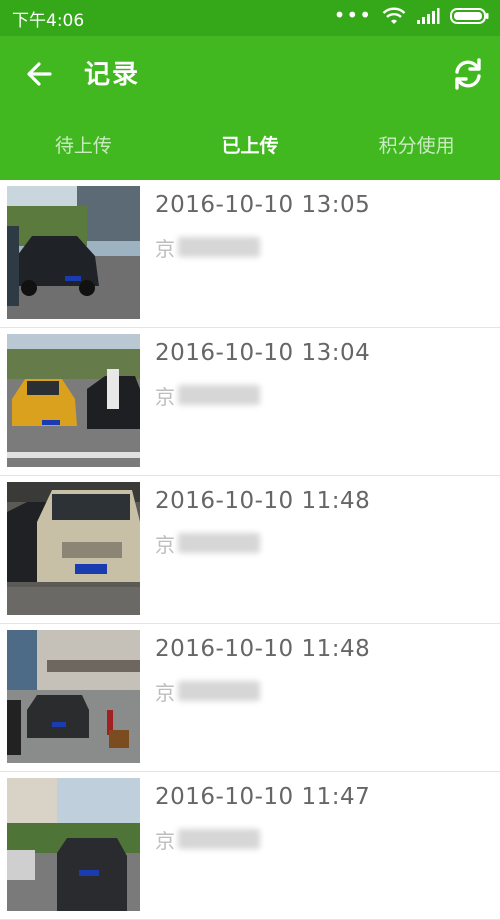 This screenshot has width=500, height=920. What do you see at coordinates (428, 18) in the screenshot?
I see `signal-icon` at bounding box center [428, 18].